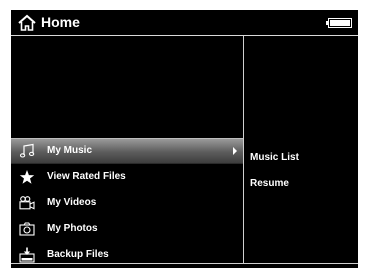 Image resolution: width=373 pixels, height=278 pixels. I want to click on star-icon, so click(27, 177).